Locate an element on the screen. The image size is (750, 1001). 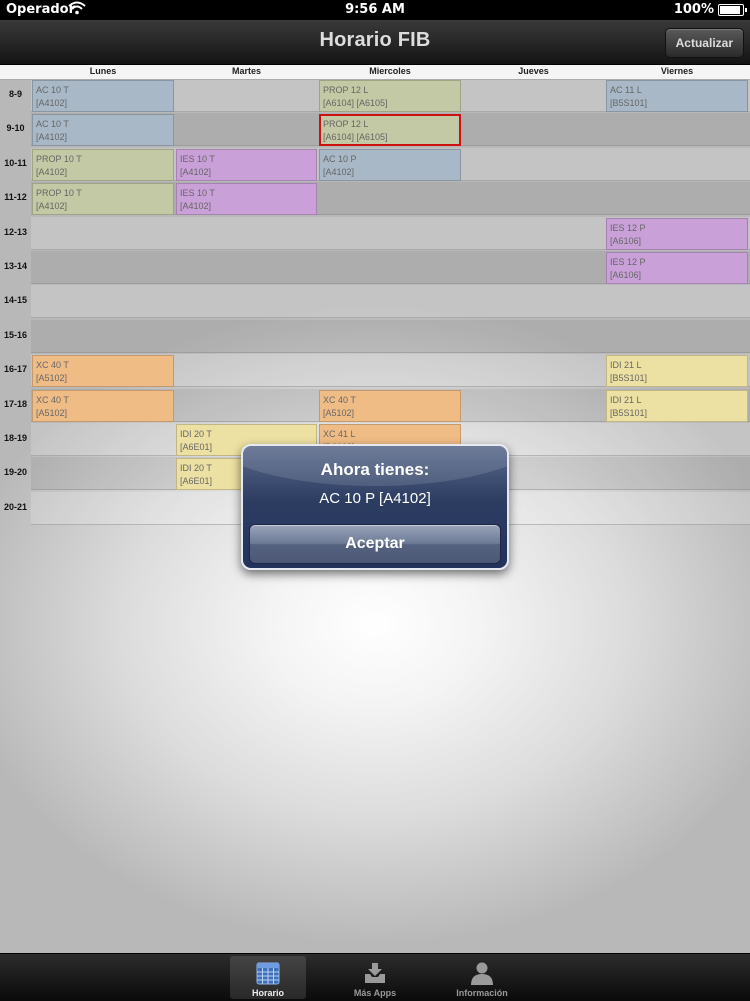
tab-label: Horario is located at coordinates (267, 993).